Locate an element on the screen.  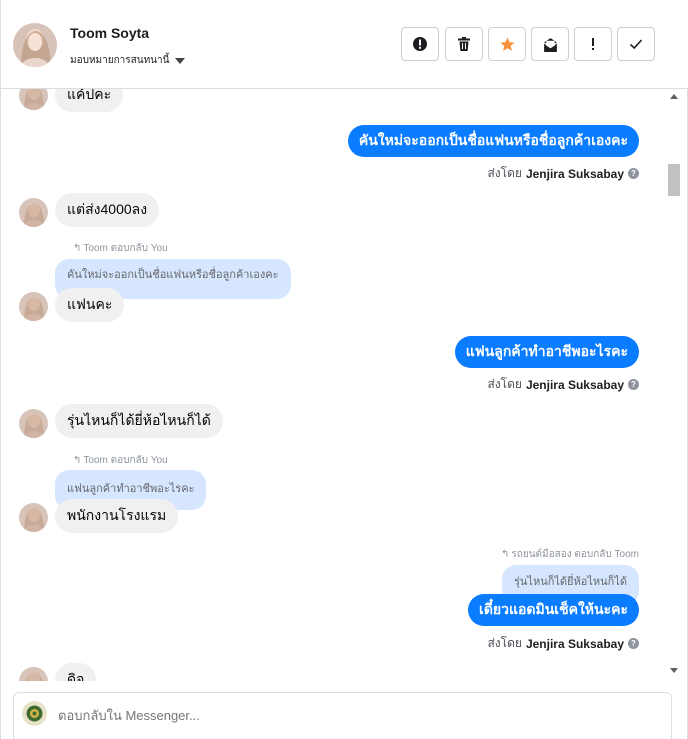
assign-label: มอบหมายการสนทนานี้ is located at coordinates (120, 60).